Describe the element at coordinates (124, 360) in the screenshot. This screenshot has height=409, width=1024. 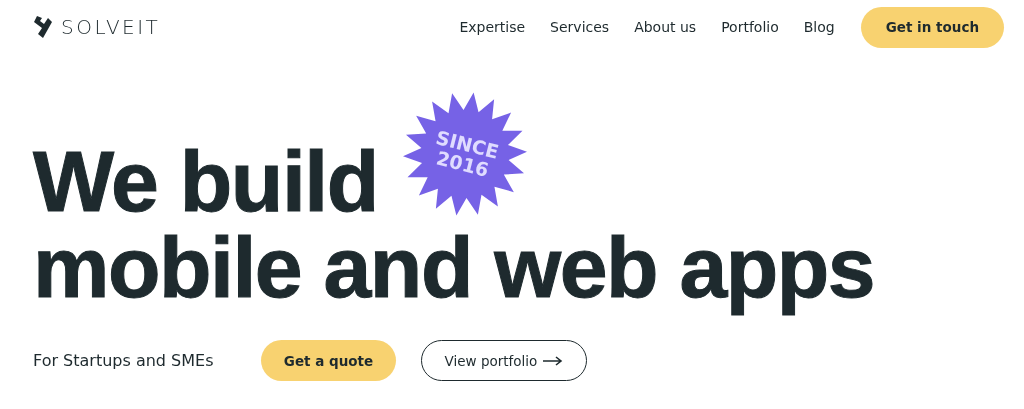
I see `tagline: For Startups and SMEs` at that location.